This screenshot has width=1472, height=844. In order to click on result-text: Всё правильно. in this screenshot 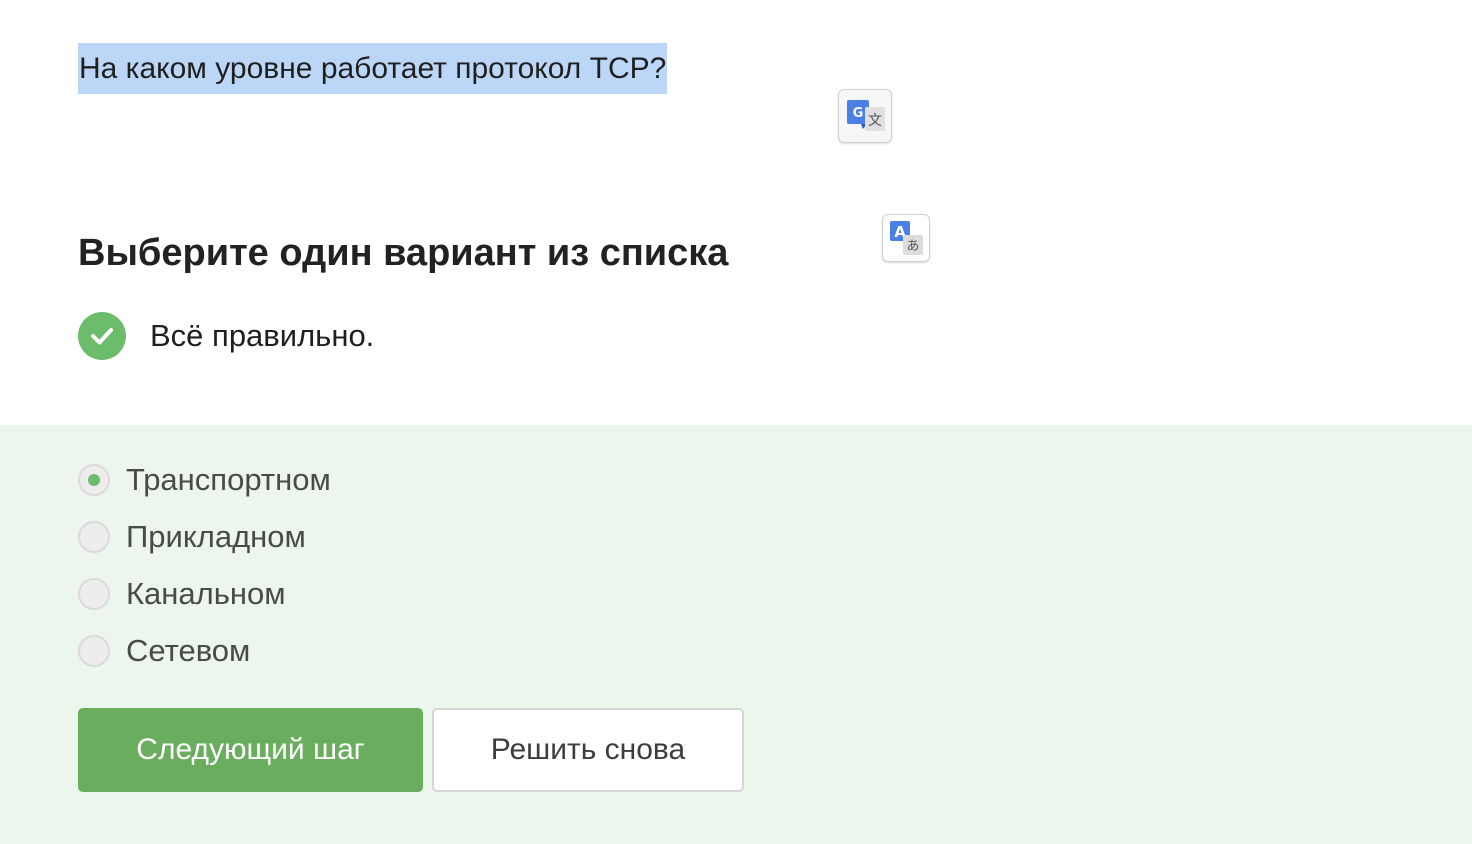, I will do `click(262, 335)`.